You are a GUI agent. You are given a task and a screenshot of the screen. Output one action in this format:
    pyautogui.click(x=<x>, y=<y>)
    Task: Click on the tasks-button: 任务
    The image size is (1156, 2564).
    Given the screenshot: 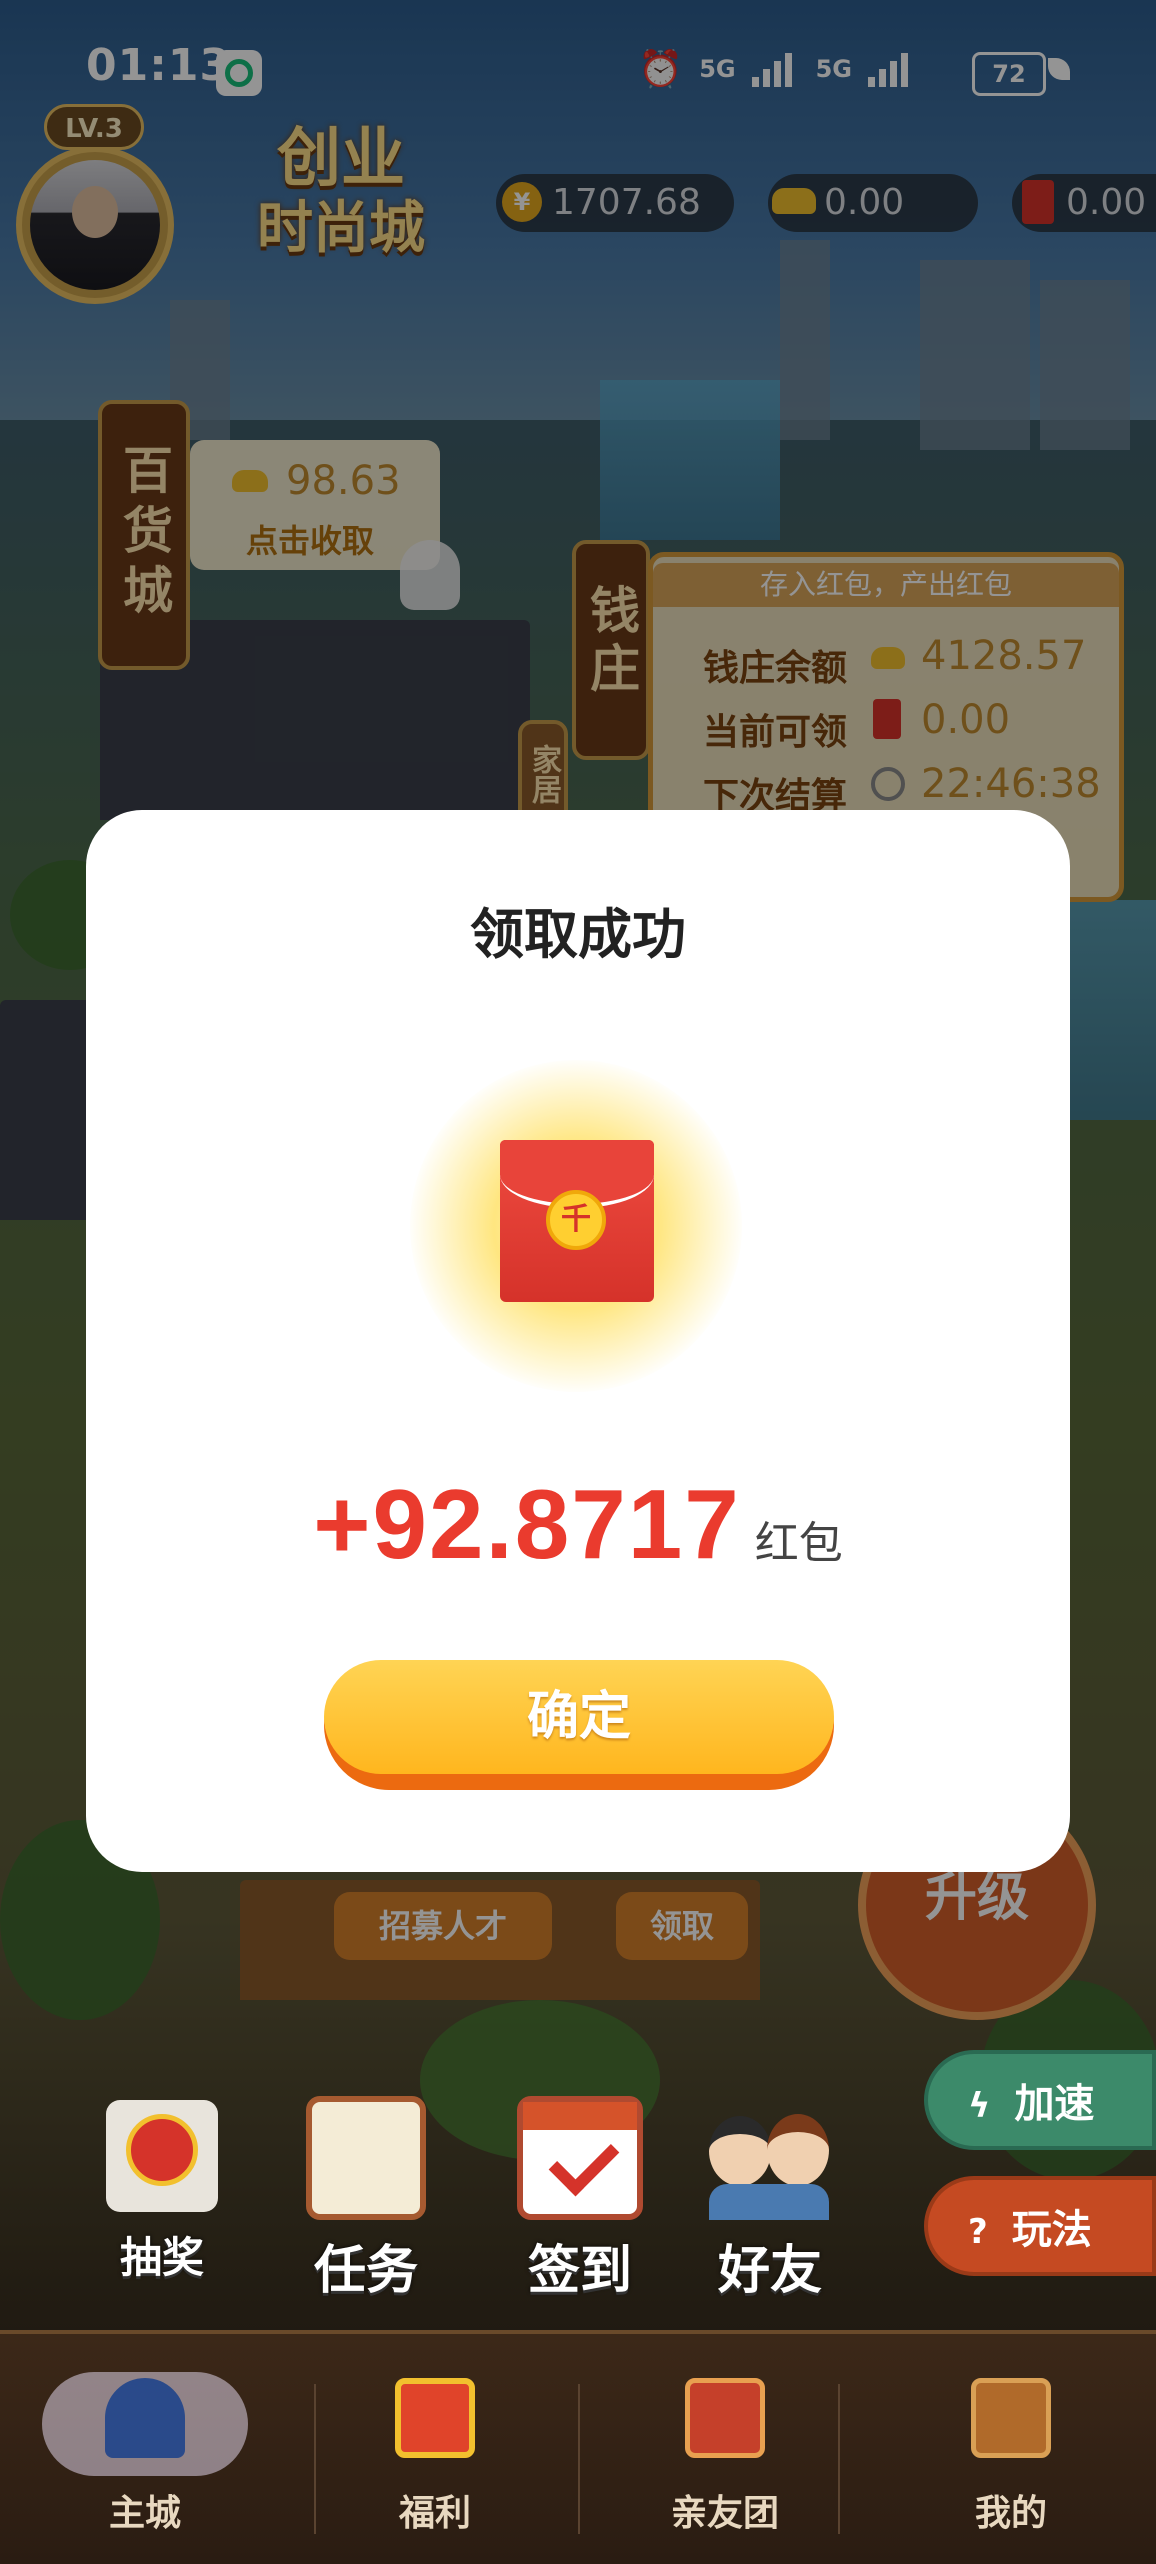 What is the action you would take?
    pyautogui.click(x=366, y=2199)
    